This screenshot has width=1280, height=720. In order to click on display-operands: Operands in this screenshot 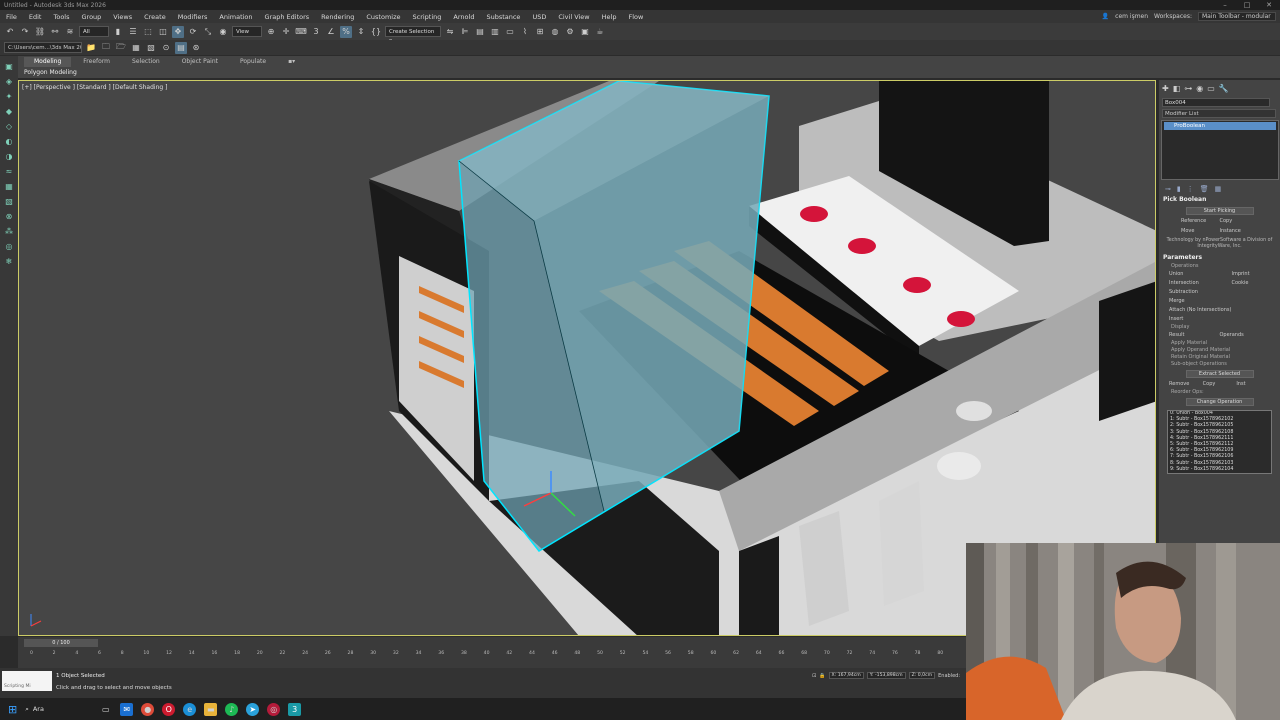, I will do `click(1245, 335)`.